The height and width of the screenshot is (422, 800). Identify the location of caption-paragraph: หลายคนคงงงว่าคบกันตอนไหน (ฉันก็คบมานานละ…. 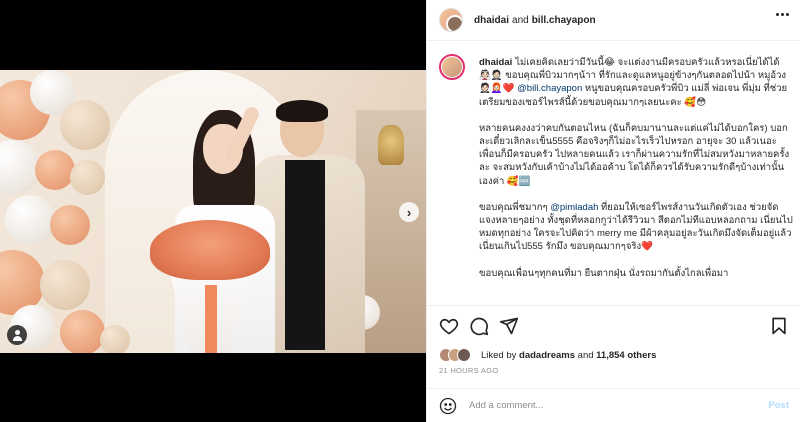
(634, 154).